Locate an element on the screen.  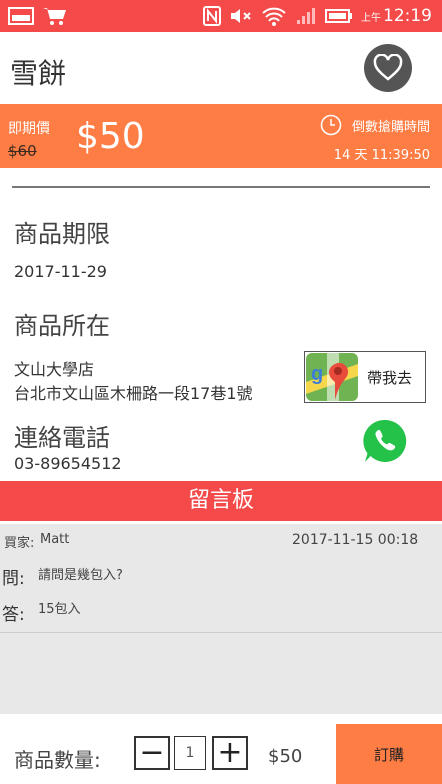
countdown-label-text: 倒數搶購時間 is located at coordinates (390, 127).